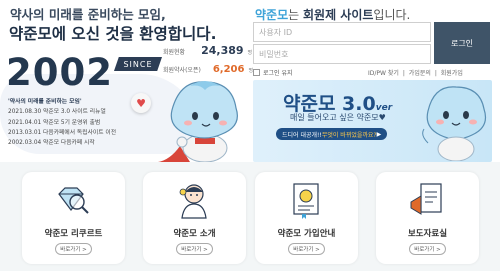 The height and width of the screenshot is (271, 500). What do you see at coordinates (250, 53) in the screenshot?
I see `members-unit: 명` at bounding box center [250, 53].